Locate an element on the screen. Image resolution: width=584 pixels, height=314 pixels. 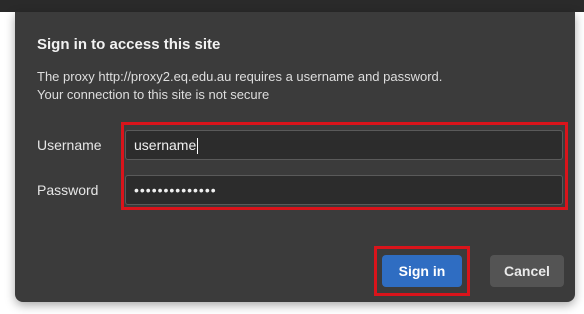
username-value: username is located at coordinates (165, 145).